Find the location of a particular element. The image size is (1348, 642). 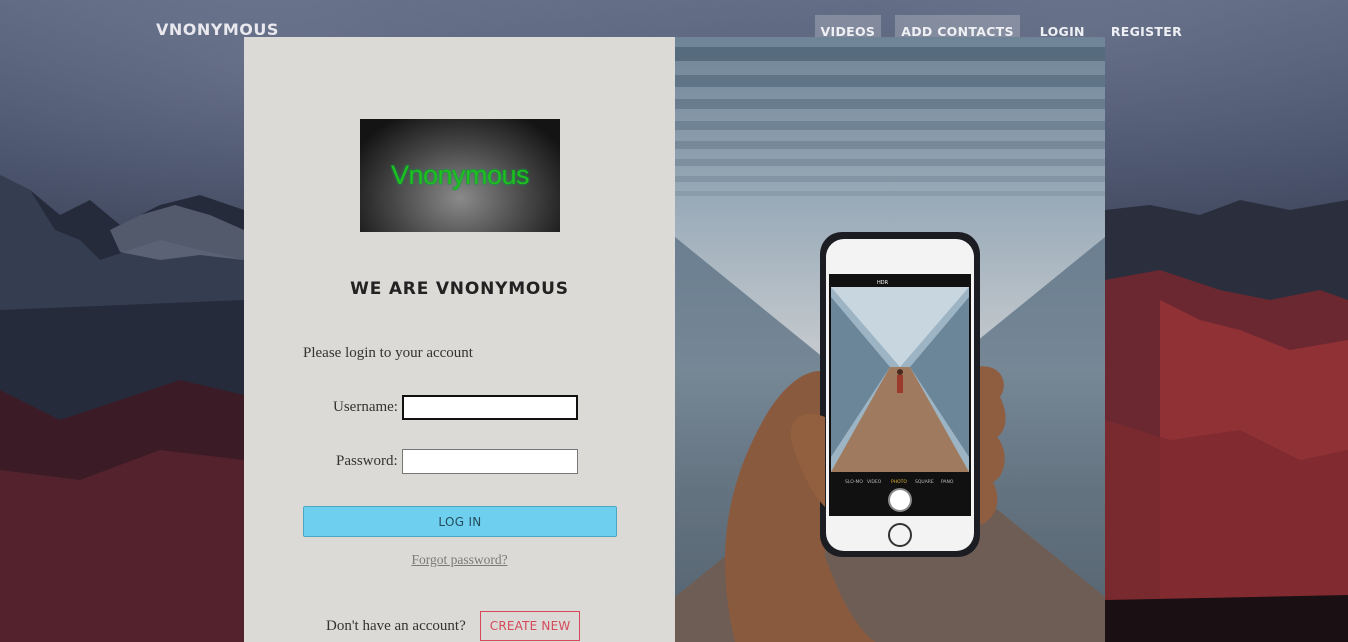

forgot-password-link: Forgot password? is located at coordinates (459, 559).